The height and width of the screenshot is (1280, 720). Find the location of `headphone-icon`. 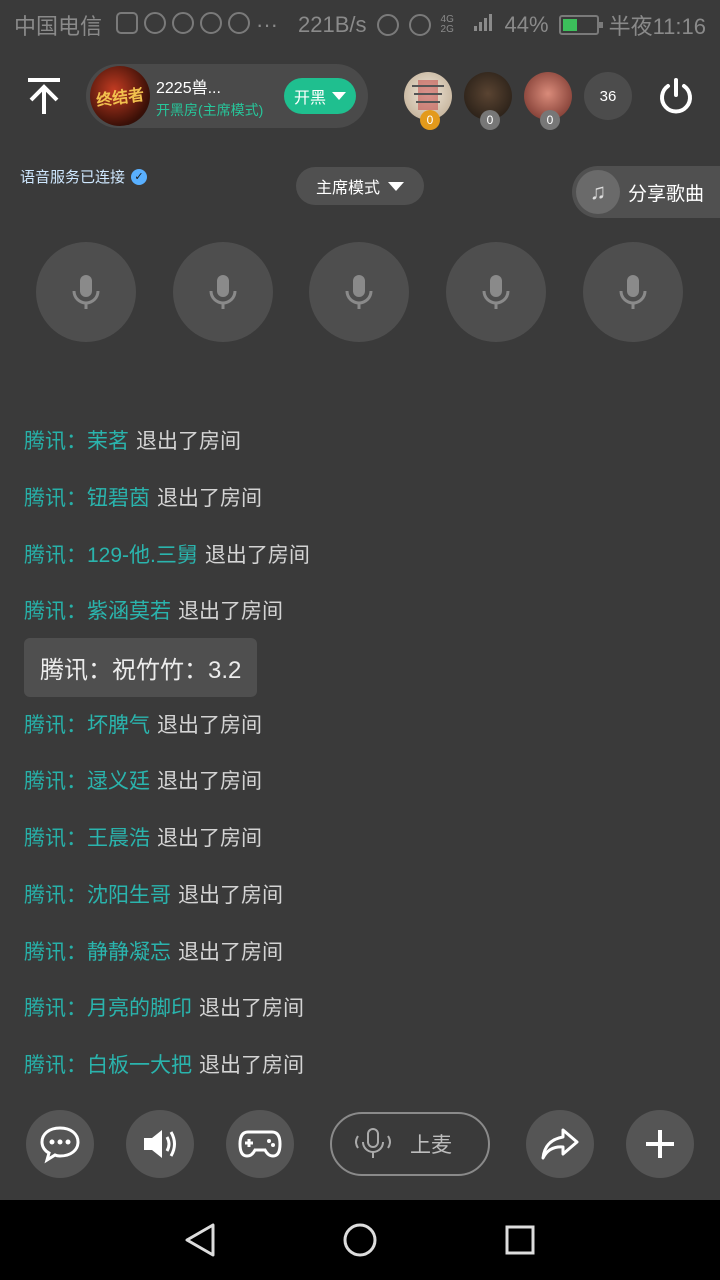

headphone-icon is located at coordinates (387, 25).